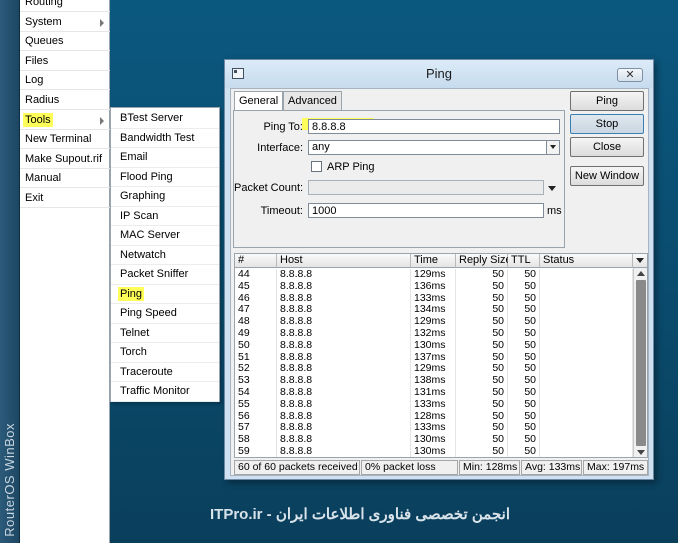  I want to click on tools-item-telnet: Telnet, so click(165, 333).